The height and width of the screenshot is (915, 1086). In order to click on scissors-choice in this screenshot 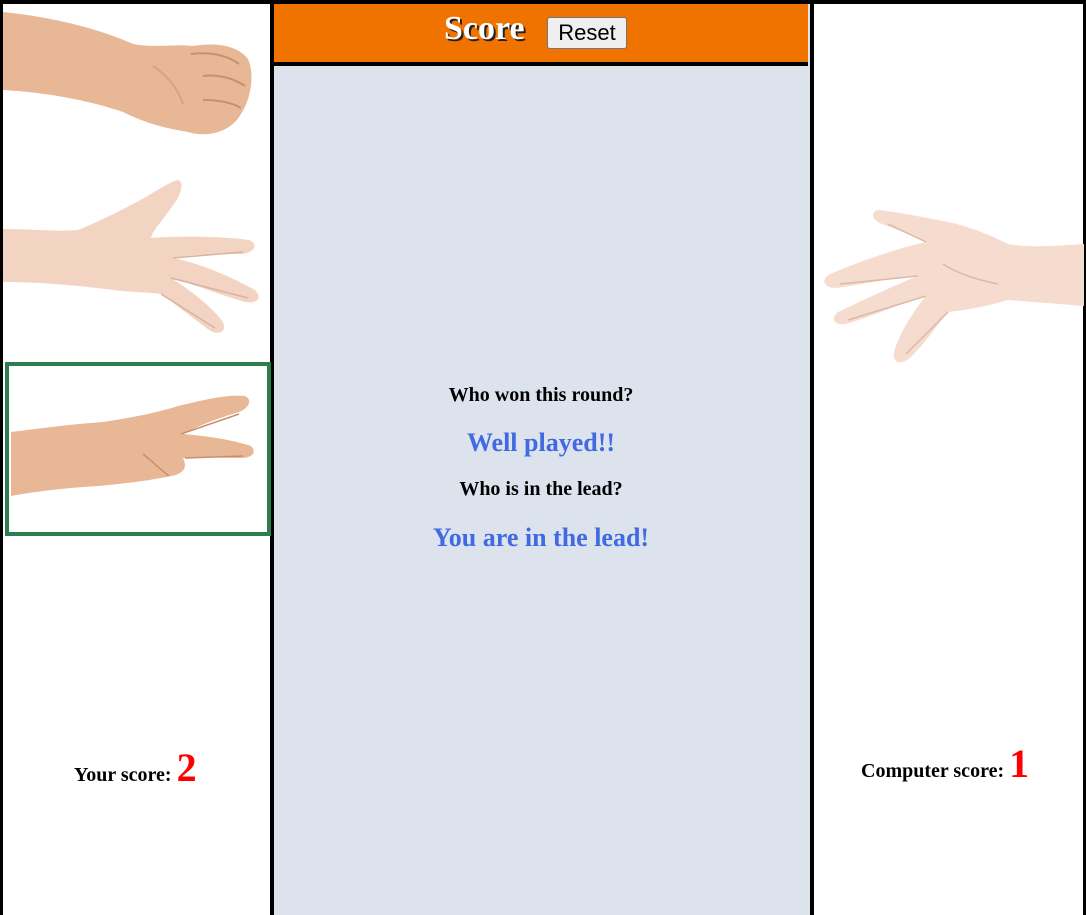, I will do `click(136, 449)`.